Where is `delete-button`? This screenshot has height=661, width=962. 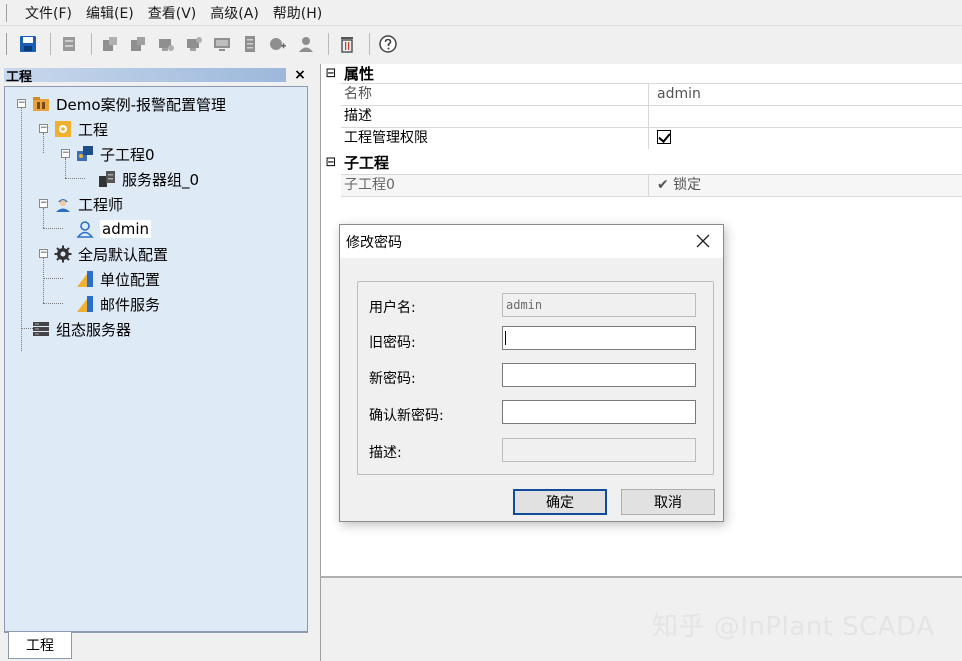
delete-button is located at coordinates (347, 44).